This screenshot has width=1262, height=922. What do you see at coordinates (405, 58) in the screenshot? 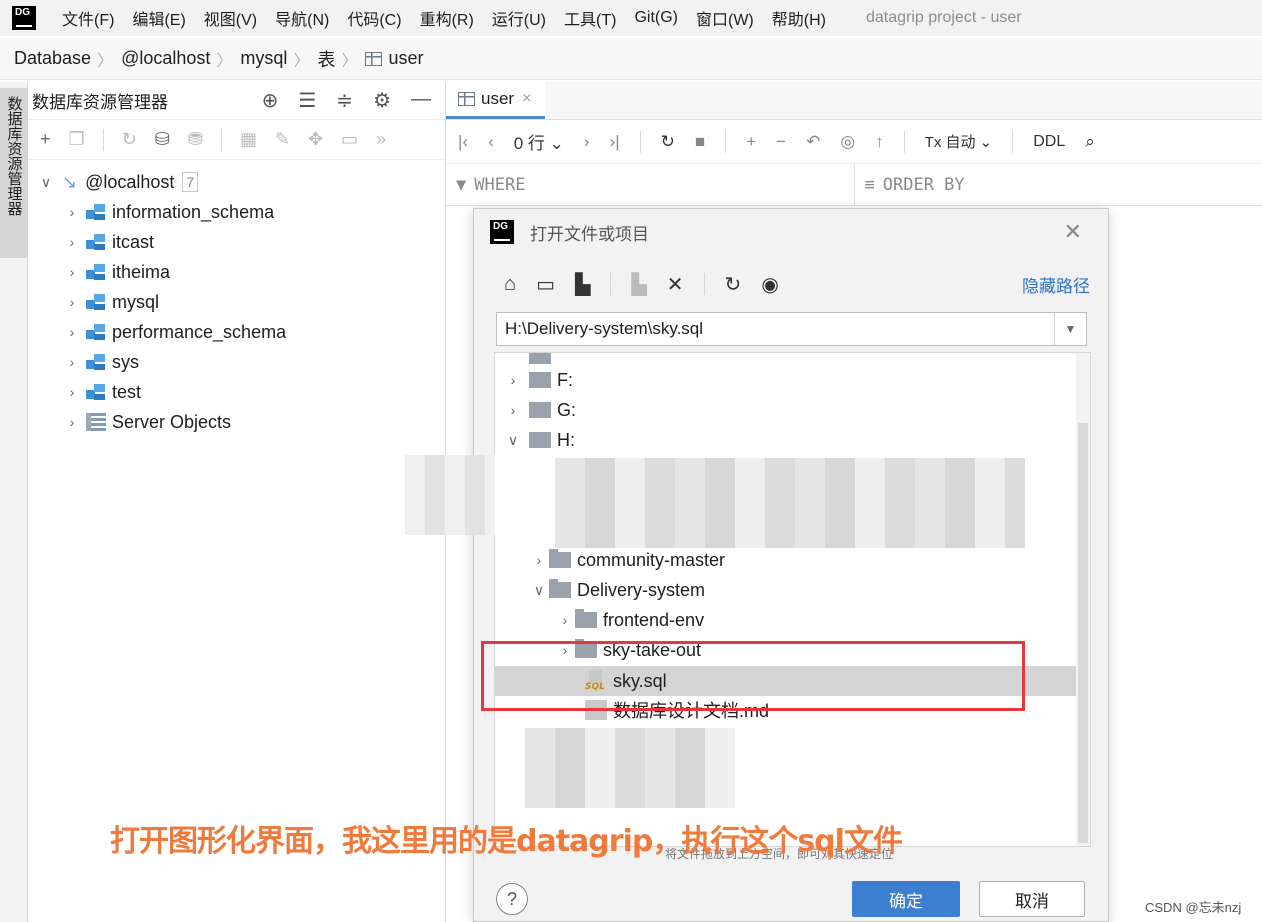
I see `breadcrumb-user: user` at bounding box center [405, 58].